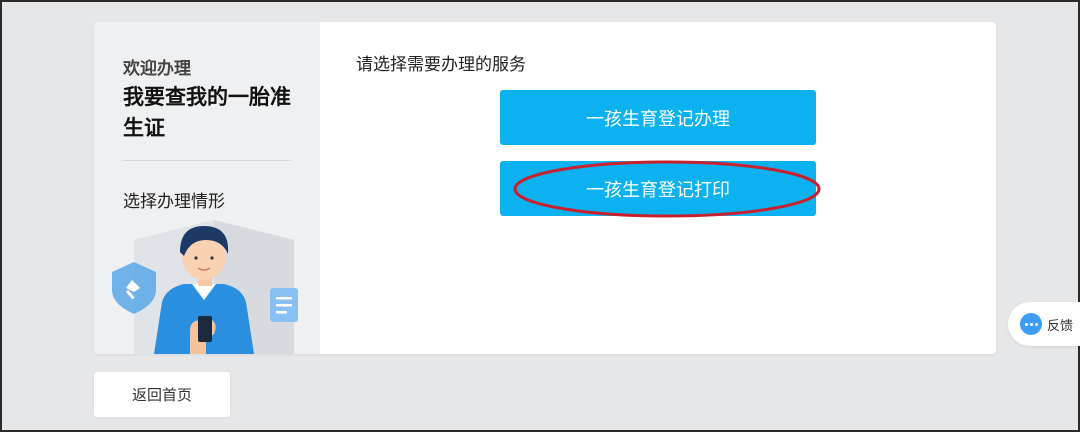 Image resolution: width=1080 pixels, height=432 pixels. I want to click on back-home-button: 返回首页, so click(162, 394).